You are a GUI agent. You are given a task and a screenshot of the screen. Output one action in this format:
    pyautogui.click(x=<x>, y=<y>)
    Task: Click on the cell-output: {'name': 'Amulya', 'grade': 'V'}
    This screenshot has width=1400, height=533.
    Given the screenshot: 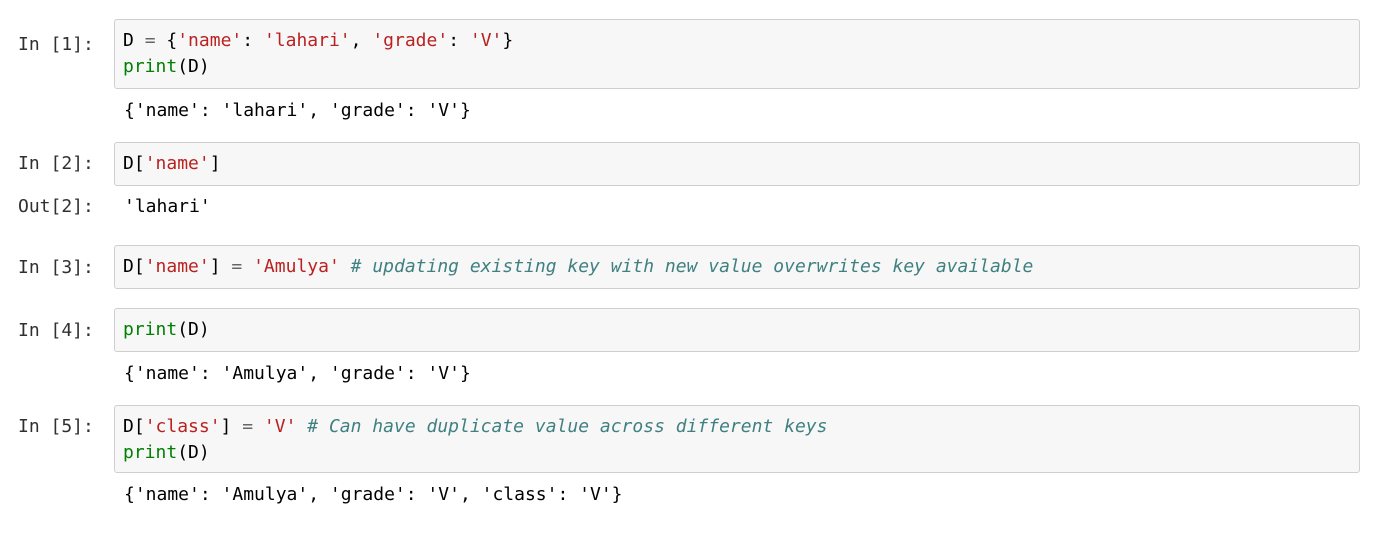 What is the action you would take?
    pyautogui.click(x=297, y=373)
    